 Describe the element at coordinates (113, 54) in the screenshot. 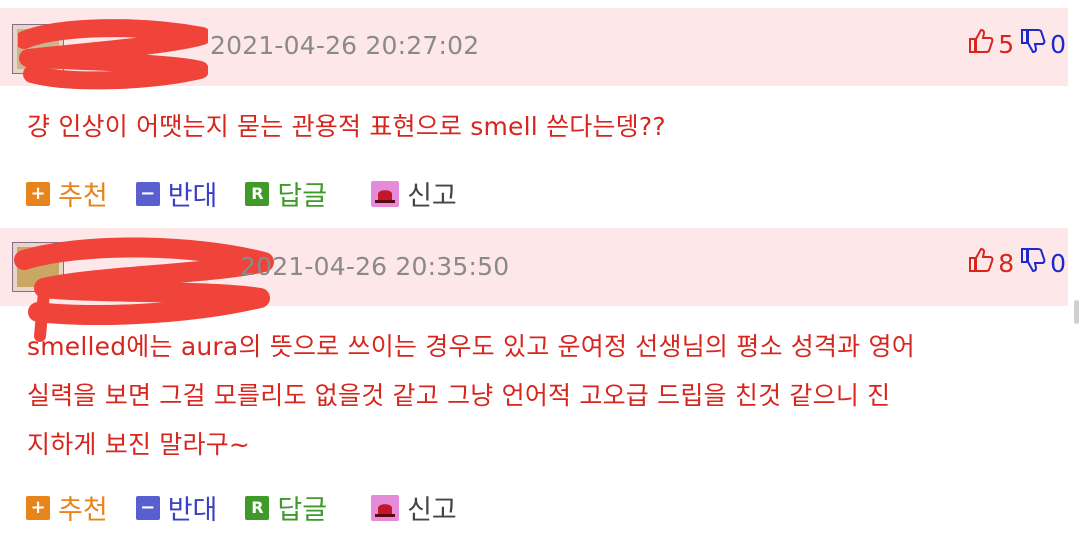

I see `redacted-username-mark` at that location.